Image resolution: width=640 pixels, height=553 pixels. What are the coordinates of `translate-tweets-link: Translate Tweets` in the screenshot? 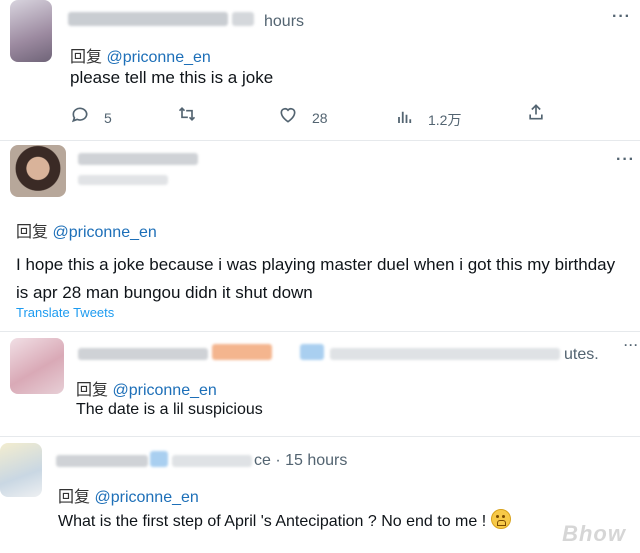 It's located at (65, 312).